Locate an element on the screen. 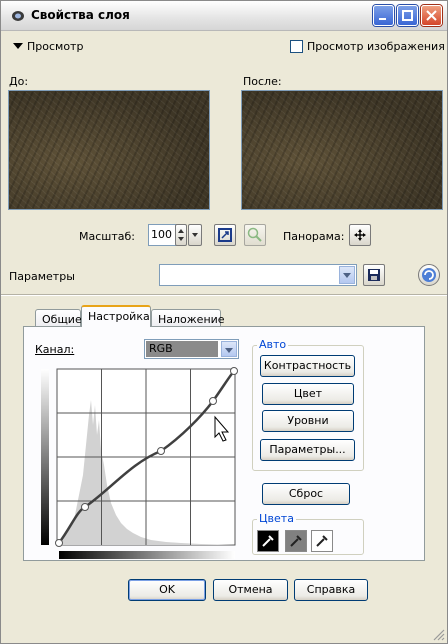 This screenshot has width=448, height=644. zoom-tool-button is located at coordinates (255, 235).